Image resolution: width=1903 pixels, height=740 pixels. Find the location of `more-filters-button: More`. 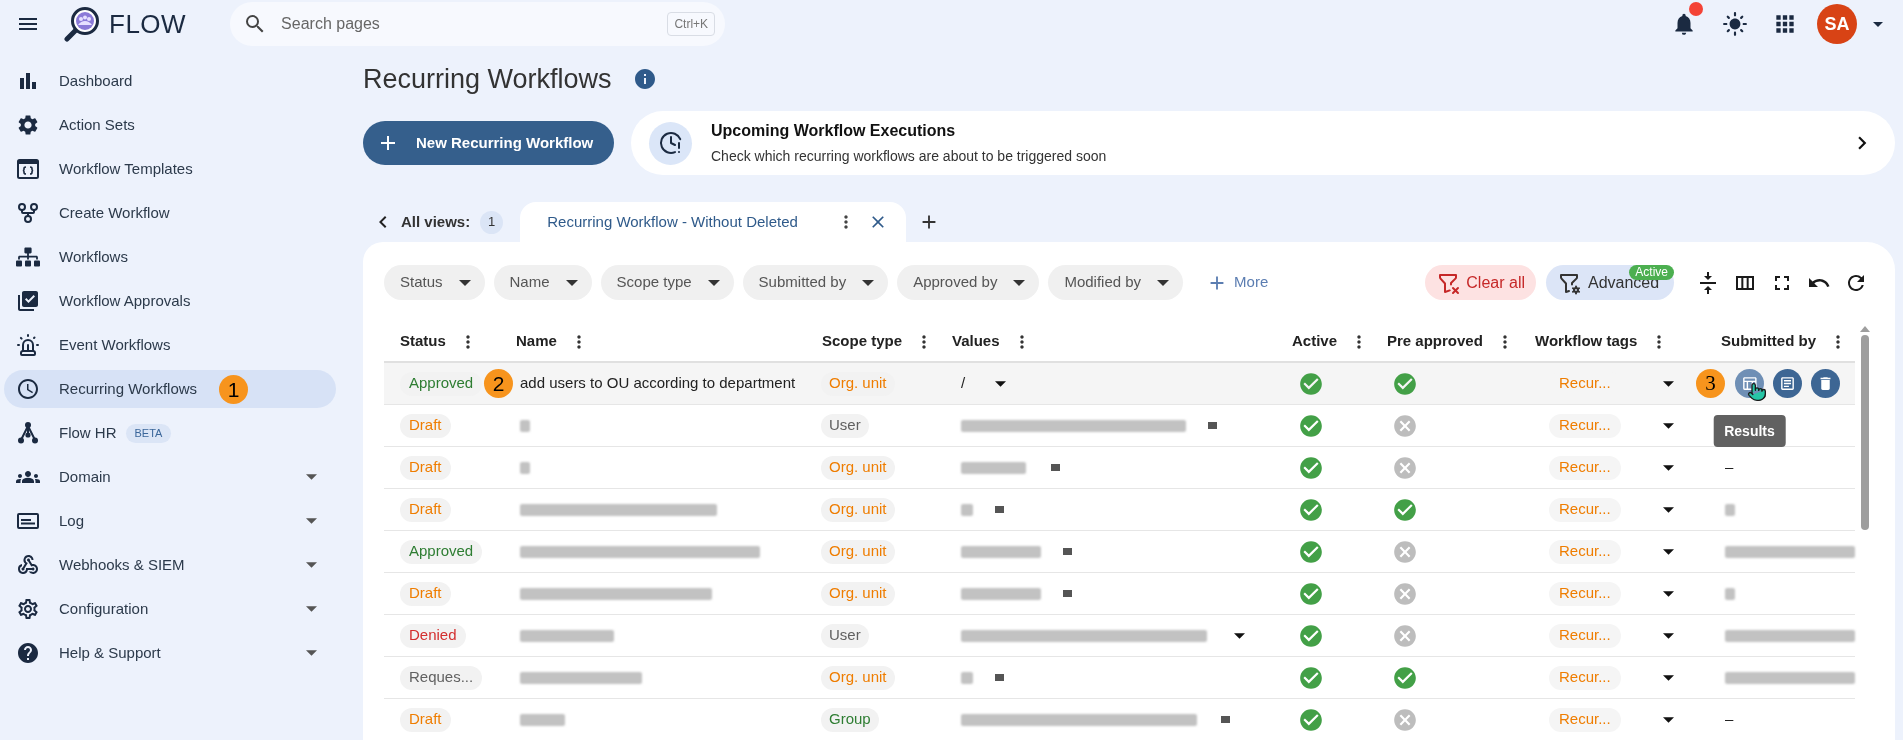

more-filters-button: More is located at coordinates (1237, 282).